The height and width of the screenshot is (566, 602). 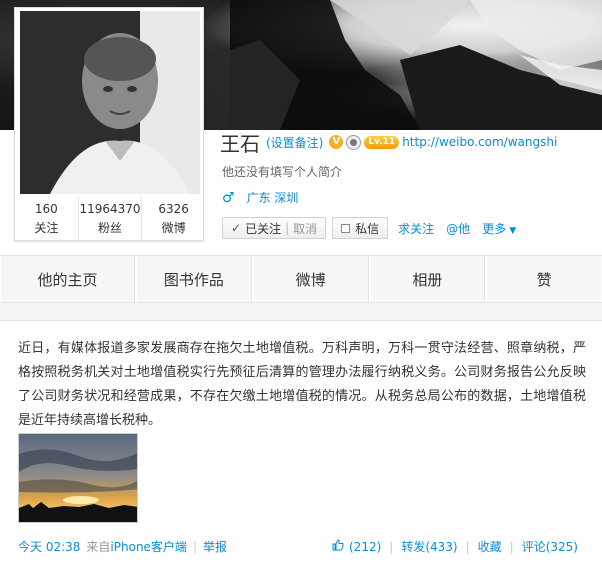 I want to click on level-badge: Lv.11, so click(x=382, y=142).